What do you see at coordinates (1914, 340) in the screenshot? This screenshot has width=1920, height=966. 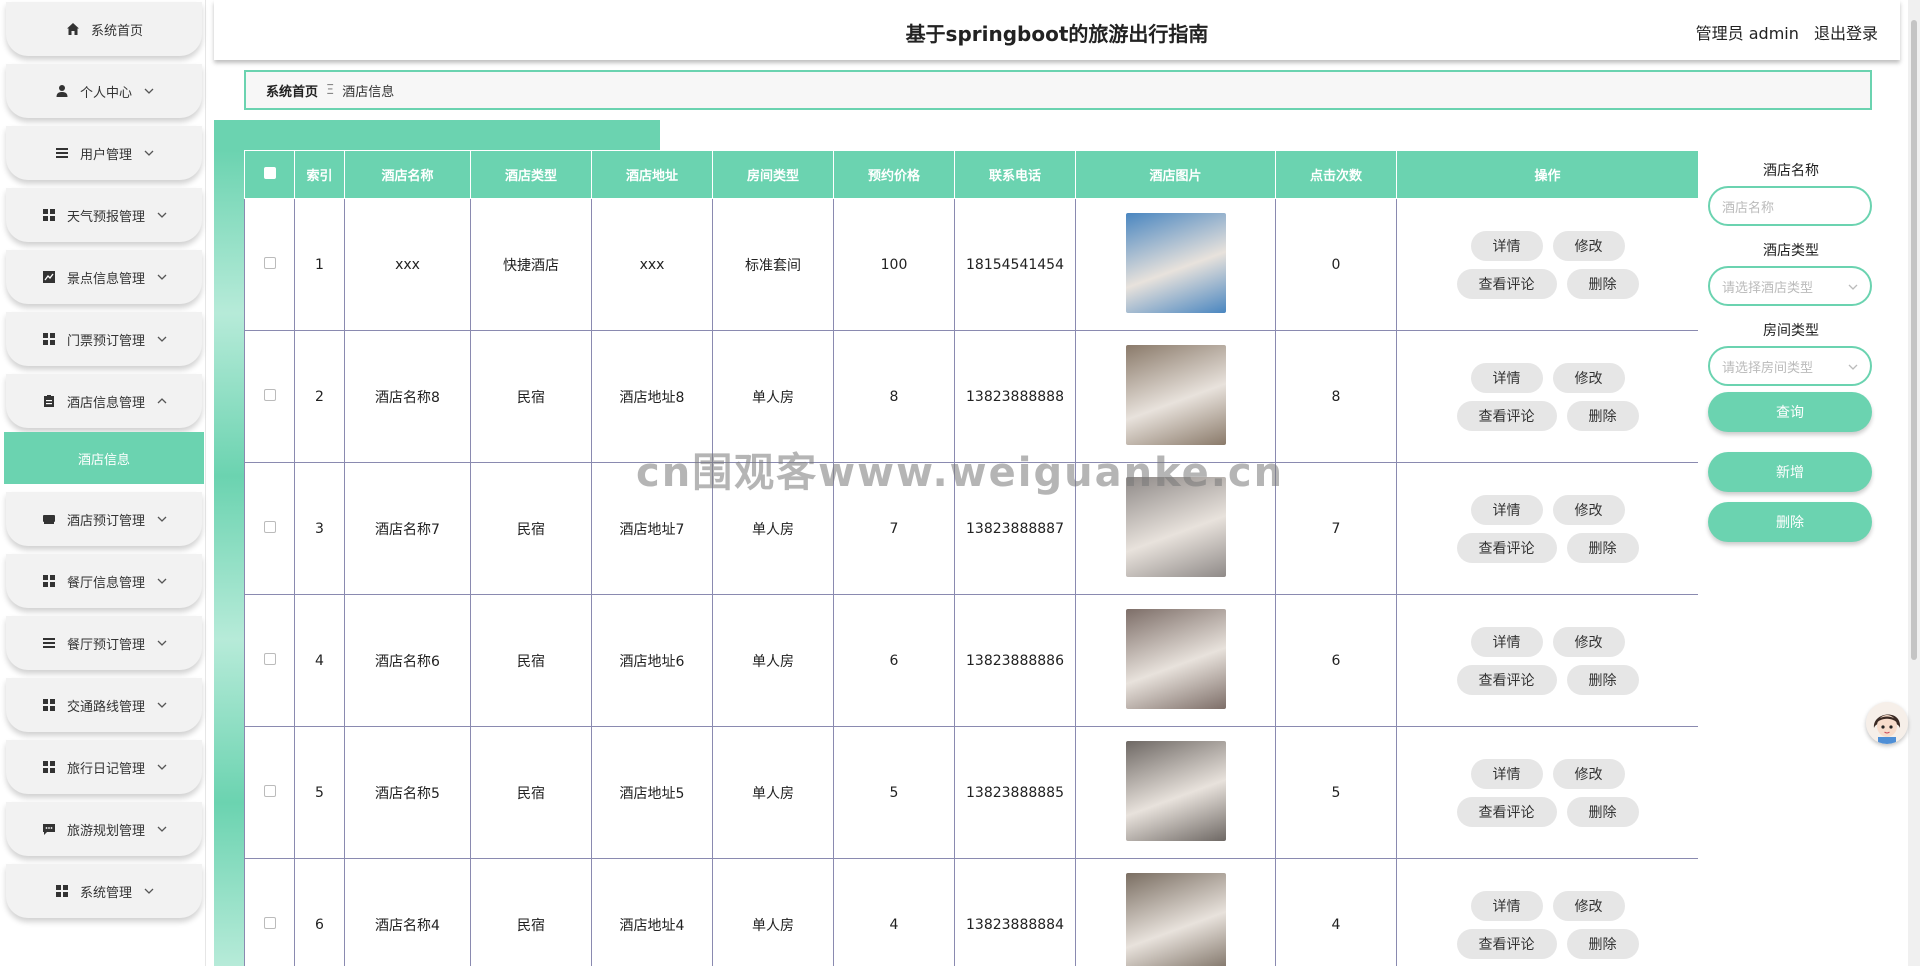 I see `scrollbar-thumb` at bounding box center [1914, 340].